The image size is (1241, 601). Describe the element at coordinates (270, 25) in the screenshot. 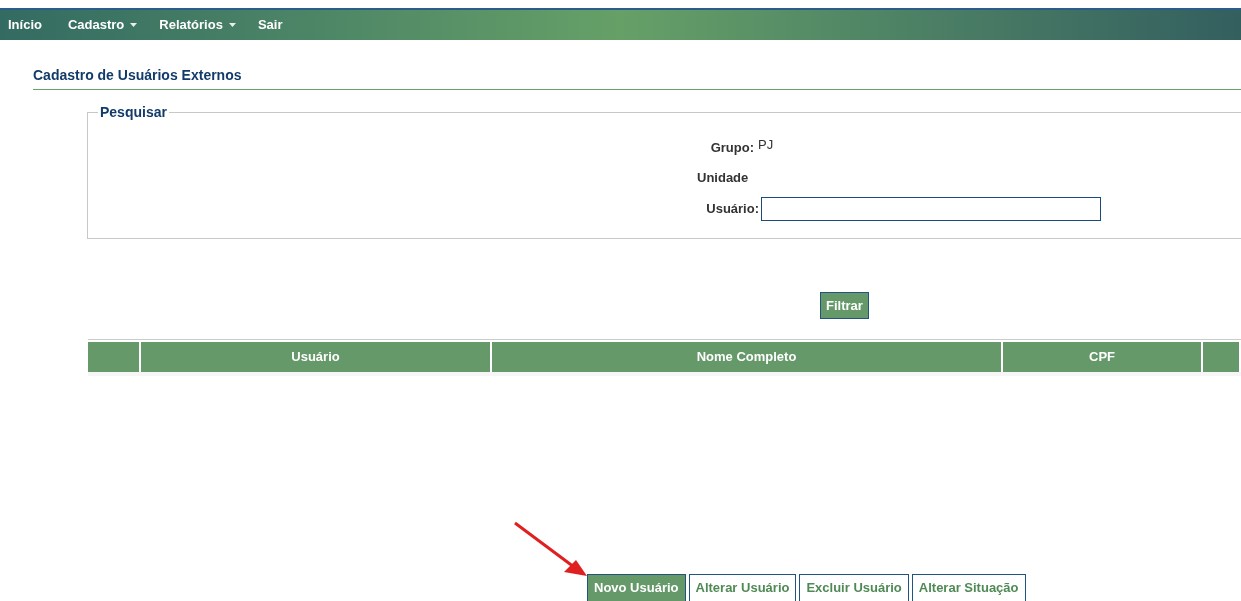

I see `menu-item: Sair` at that location.